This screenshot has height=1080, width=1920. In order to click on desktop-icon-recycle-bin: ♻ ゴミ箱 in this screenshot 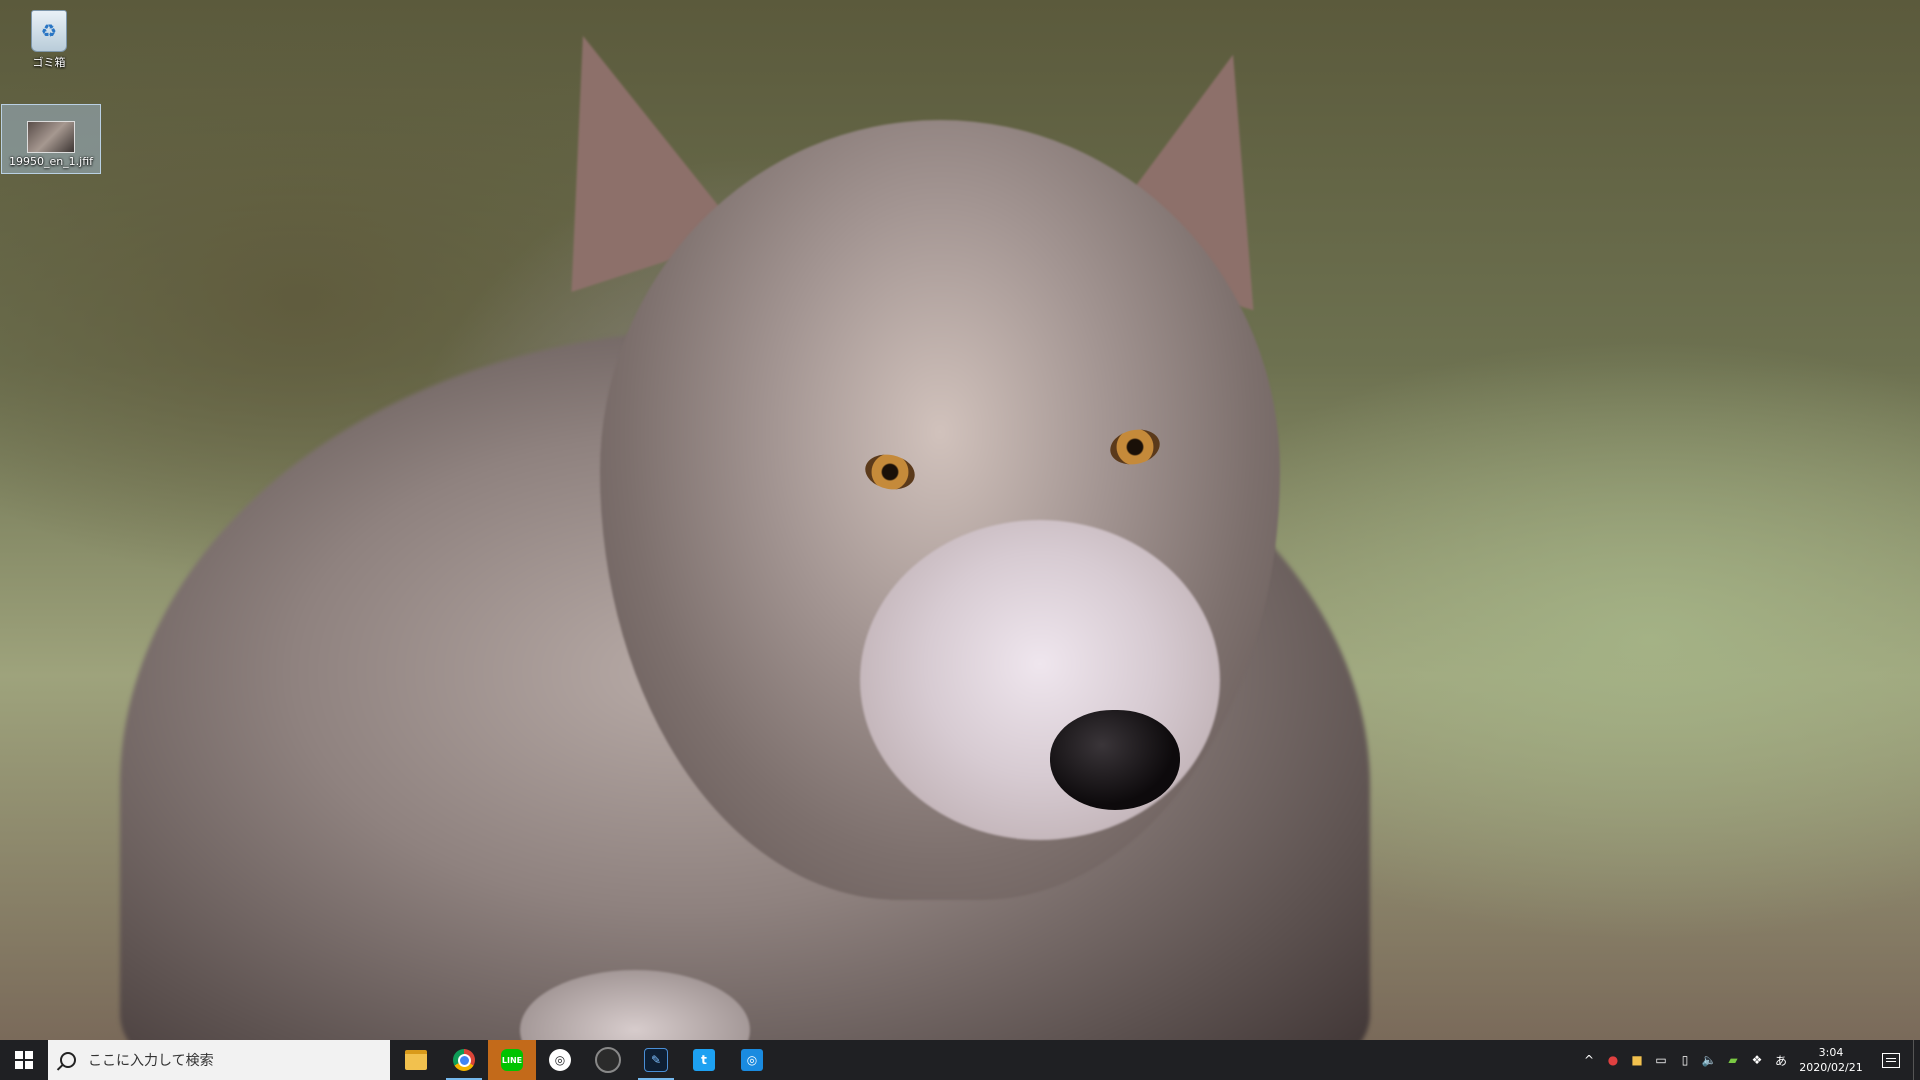, I will do `click(49, 40)`.